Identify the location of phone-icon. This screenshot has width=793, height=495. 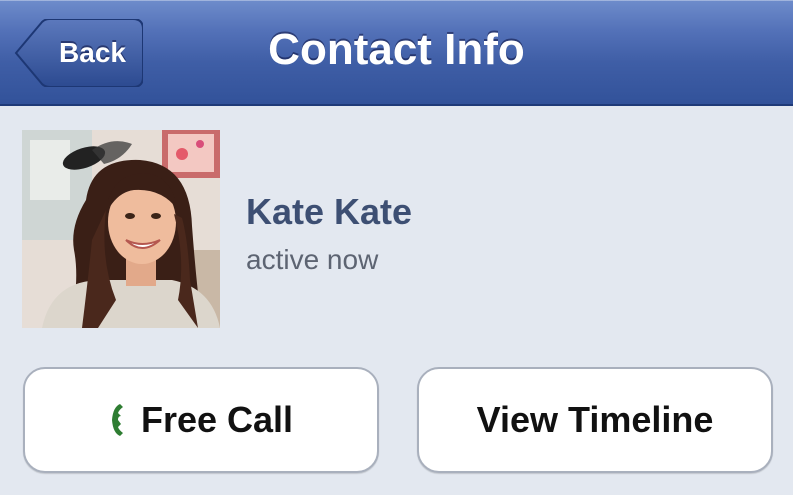
(117, 420).